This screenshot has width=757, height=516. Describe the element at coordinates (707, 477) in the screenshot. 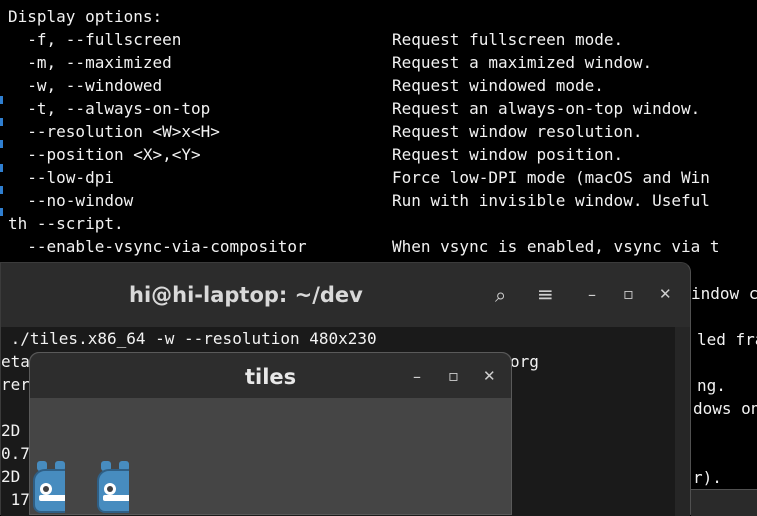

I see `terminal-fragment: r).` at that location.